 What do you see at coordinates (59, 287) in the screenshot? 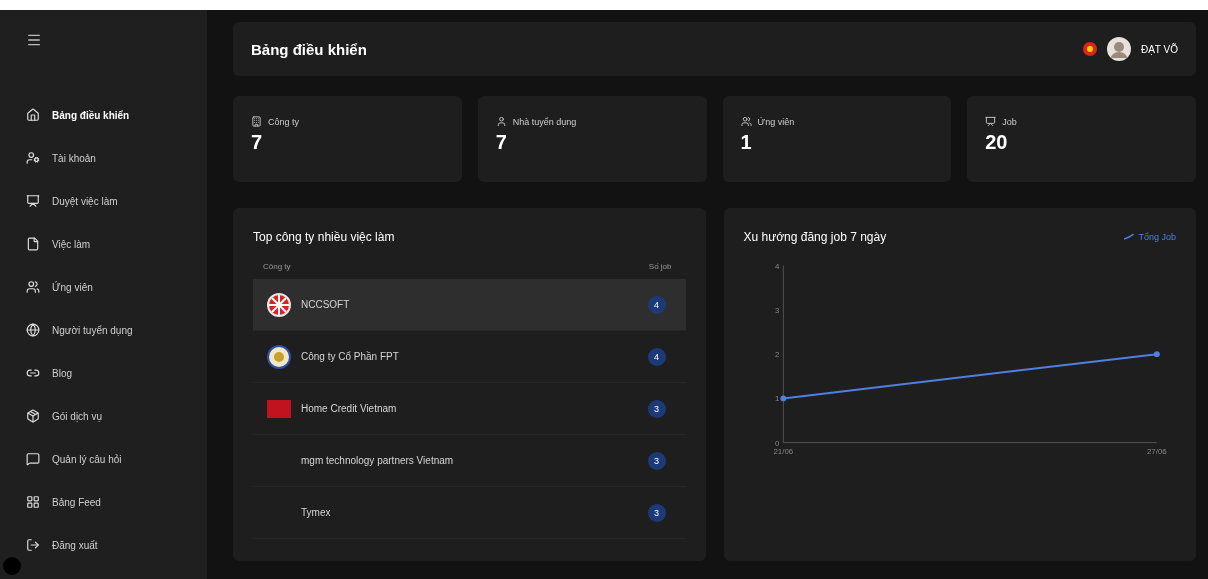
I see `sidebar-item: Ứng viên` at bounding box center [59, 287].